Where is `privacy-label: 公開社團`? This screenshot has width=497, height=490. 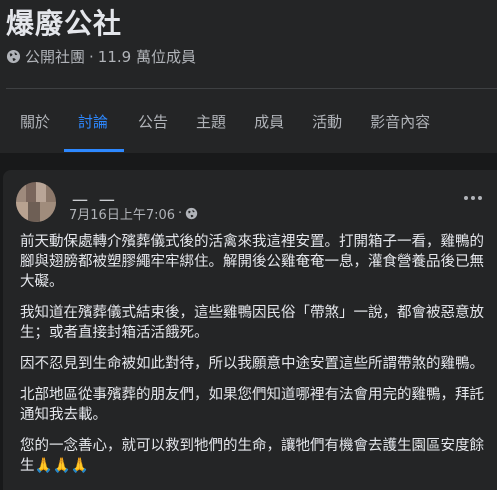 privacy-label: 公開社團 is located at coordinates (55, 57).